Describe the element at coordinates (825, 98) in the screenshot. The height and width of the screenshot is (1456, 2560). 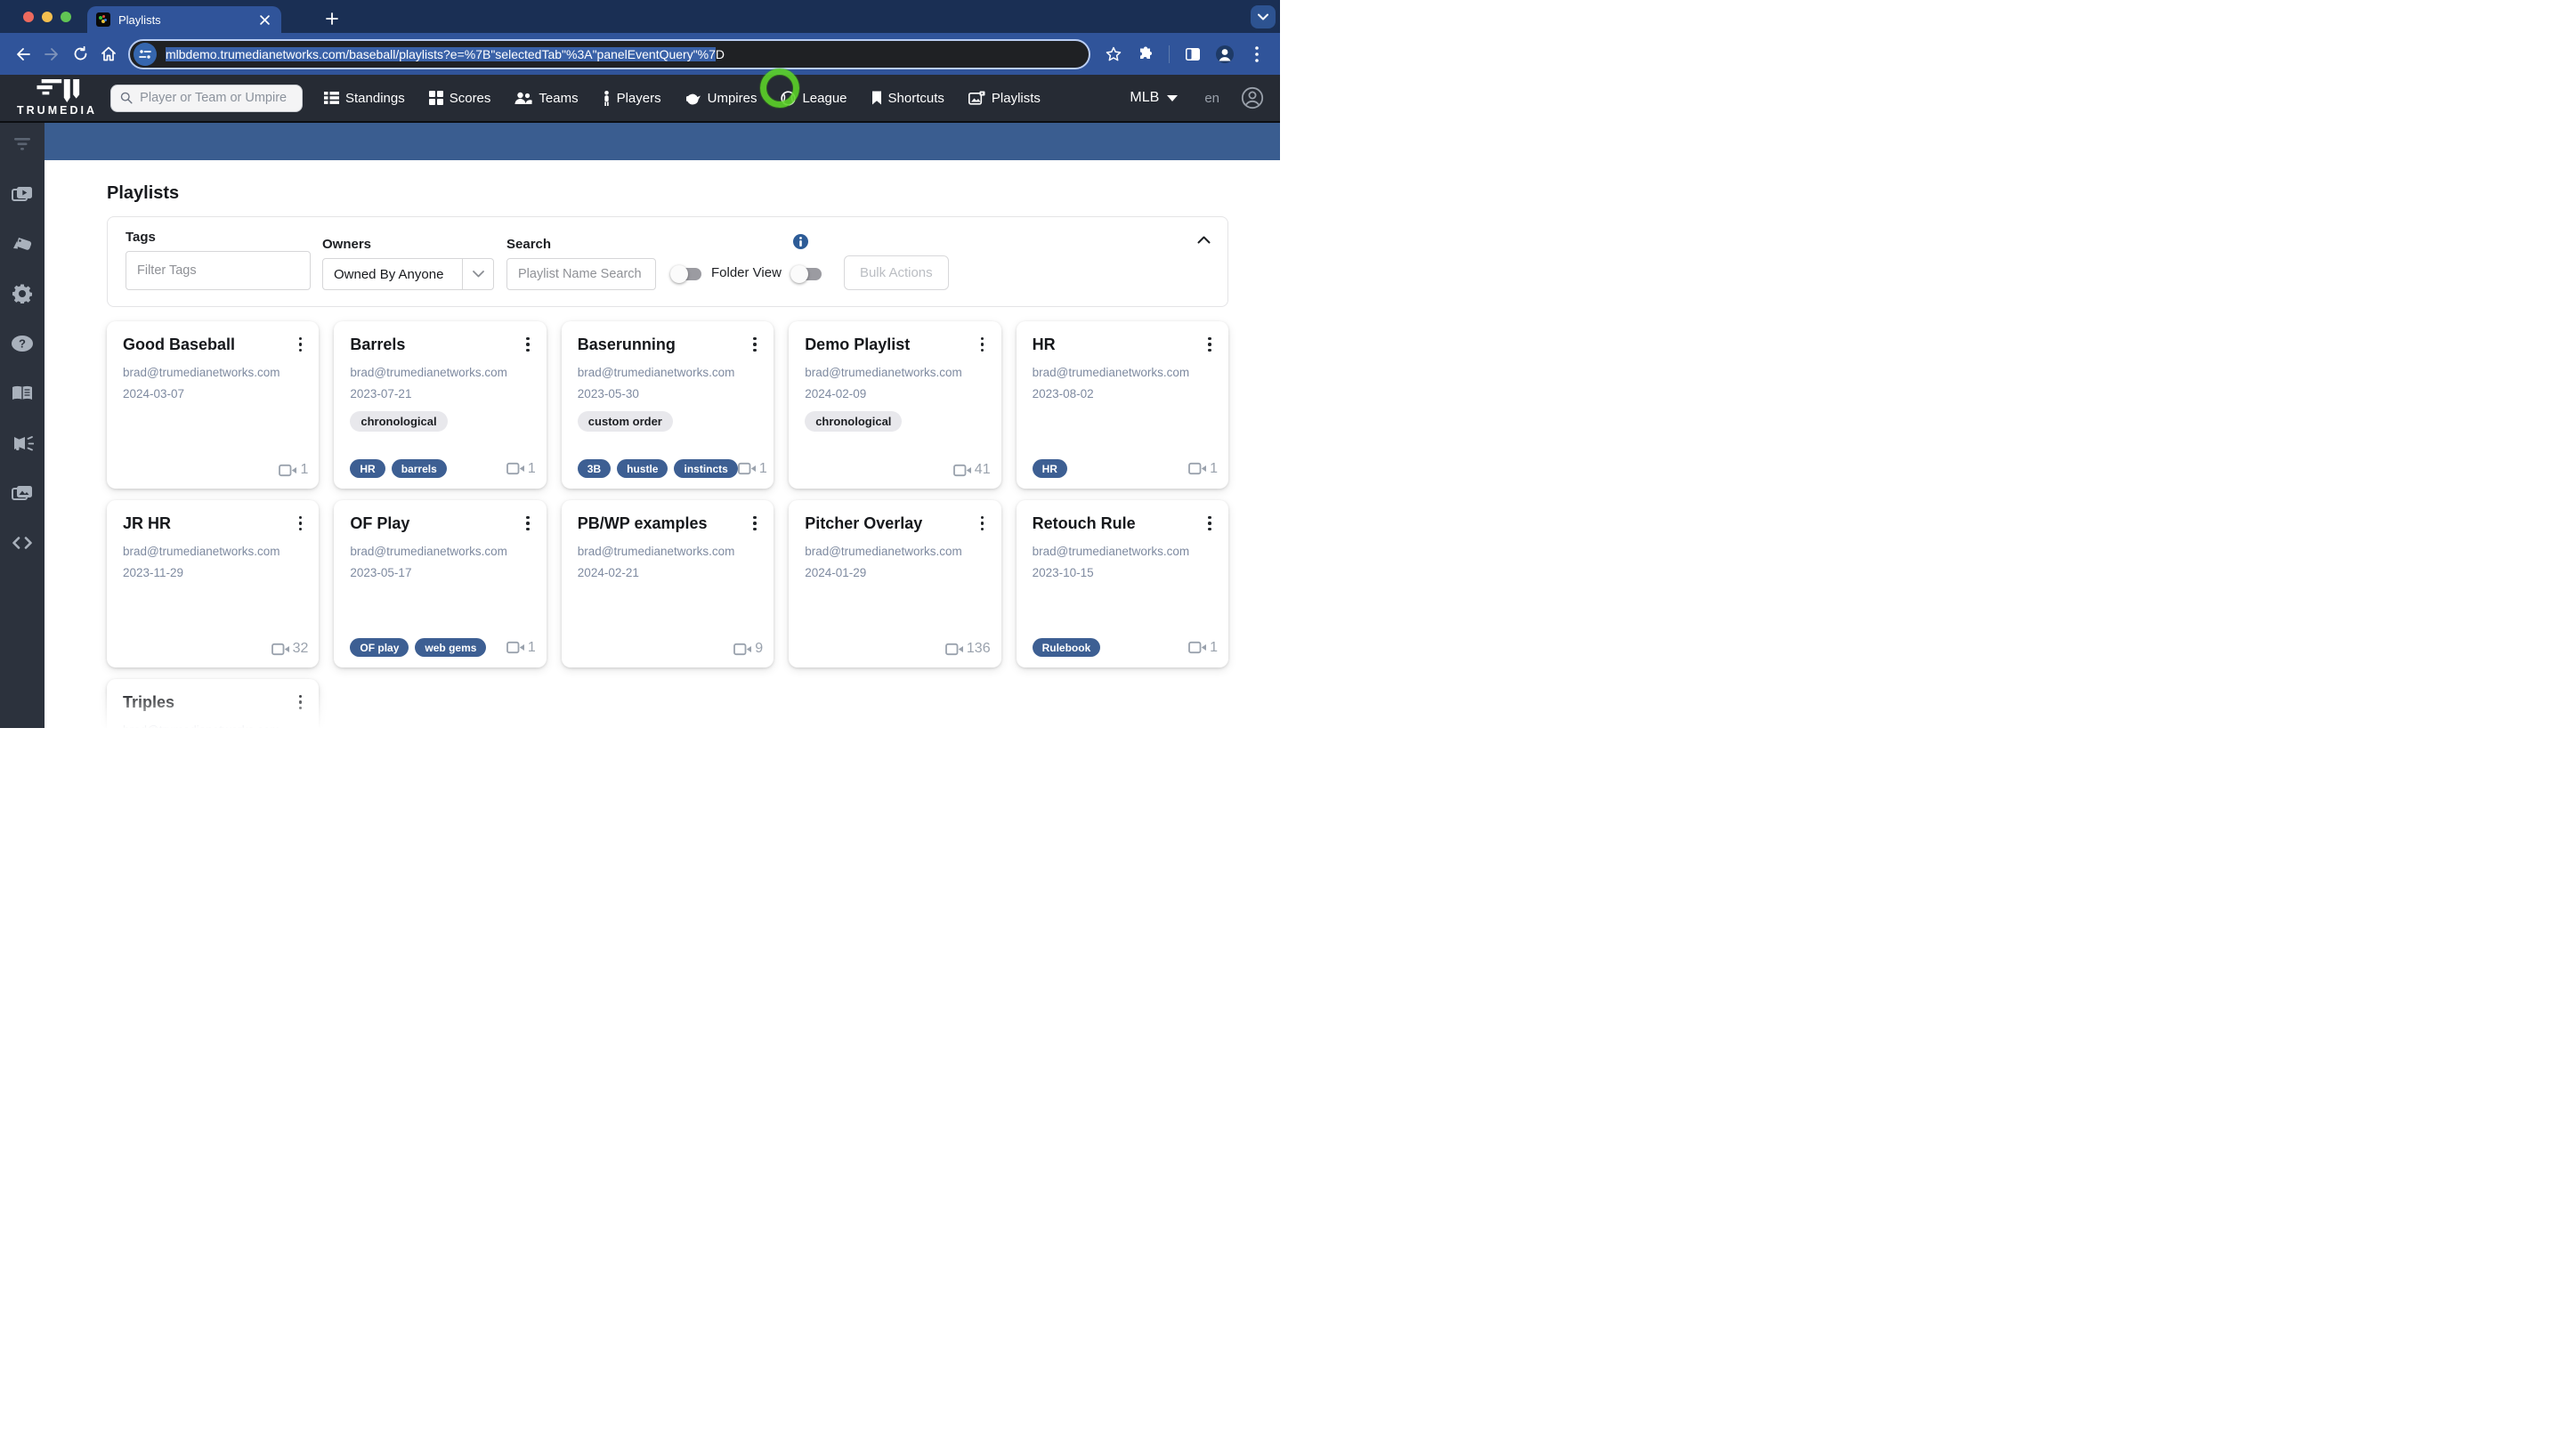
I see `nav-label: League` at that location.